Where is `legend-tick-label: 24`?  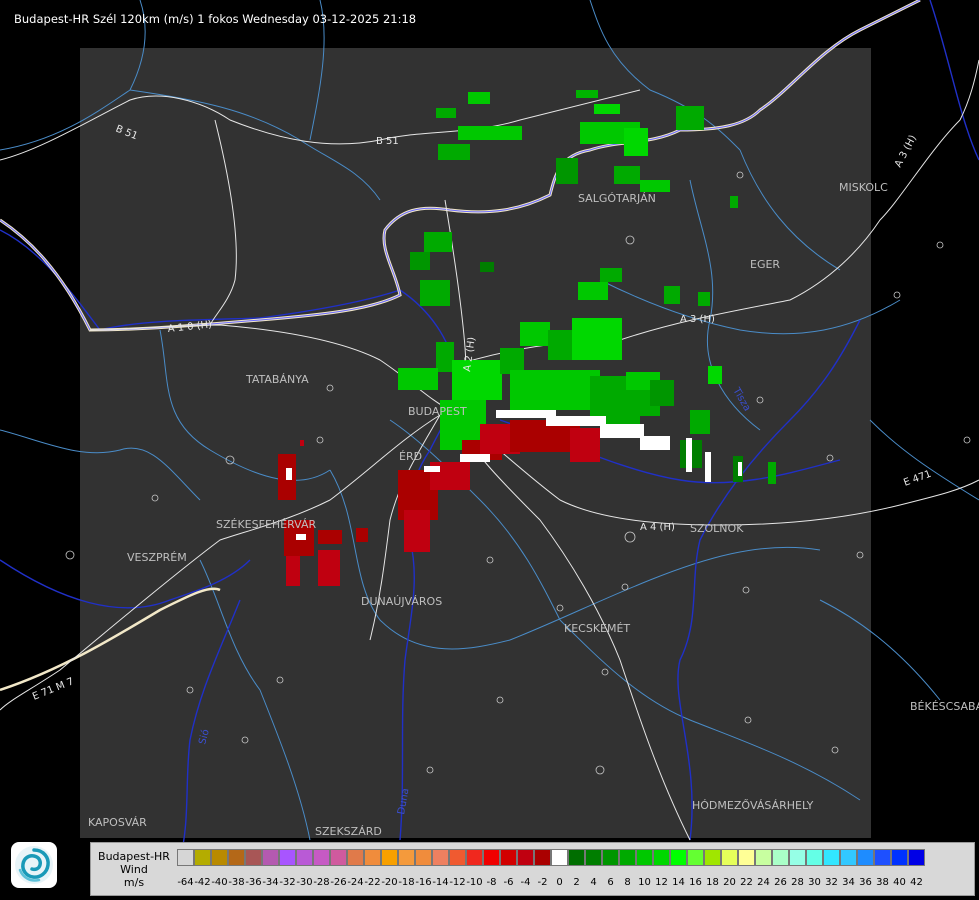
legend-tick-label: 24 is located at coordinates (763, 882).